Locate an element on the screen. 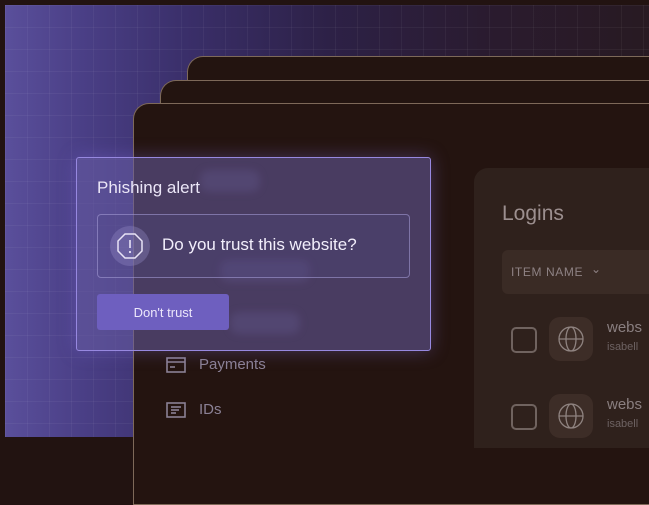 The width and height of the screenshot is (649, 505). alert-title: Phishing alert is located at coordinates (149, 187).